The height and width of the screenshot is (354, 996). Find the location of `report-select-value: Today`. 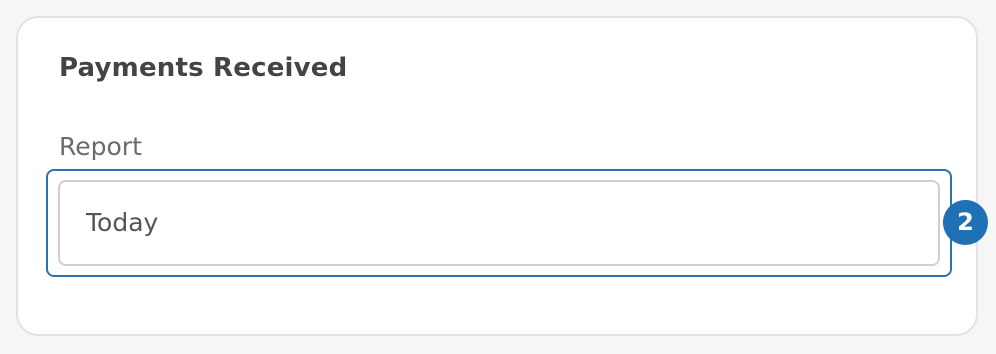

report-select-value: Today is located at coordinates (122, 222).